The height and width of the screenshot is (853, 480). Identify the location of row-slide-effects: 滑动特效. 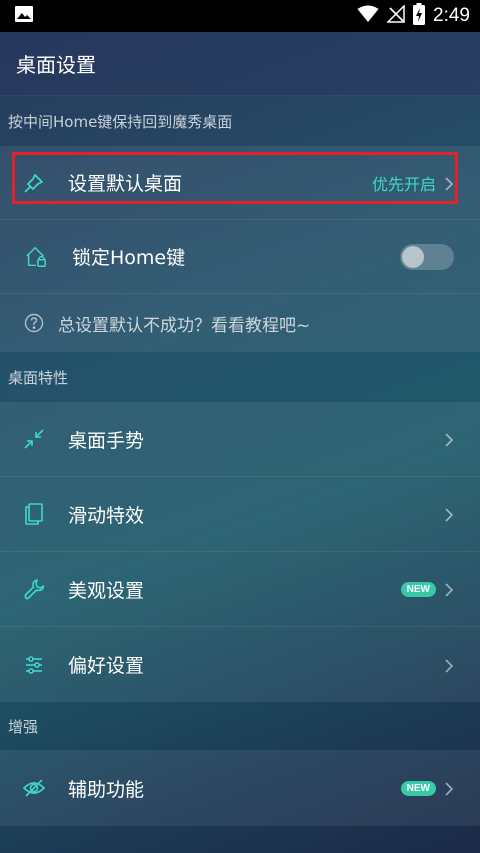
(240, 514).